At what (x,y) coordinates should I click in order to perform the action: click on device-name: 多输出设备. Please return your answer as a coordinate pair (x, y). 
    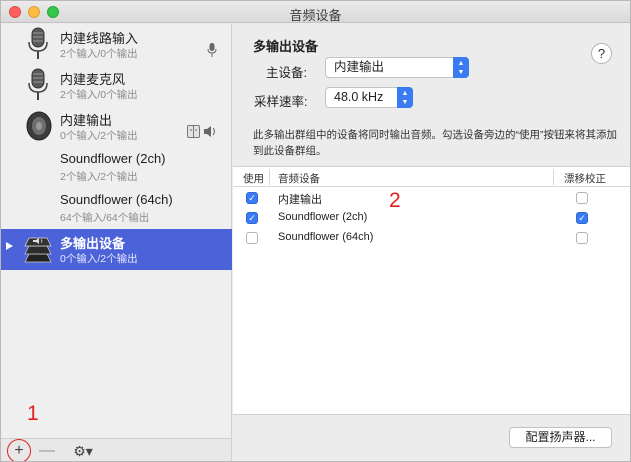
    Looking at the image, I should click on (93, 243).